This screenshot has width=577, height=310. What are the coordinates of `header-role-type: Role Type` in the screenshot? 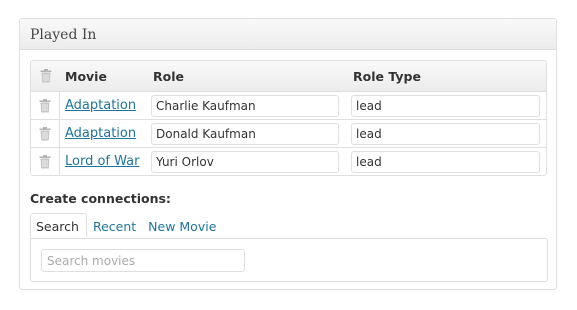 It's located at (387, 76).